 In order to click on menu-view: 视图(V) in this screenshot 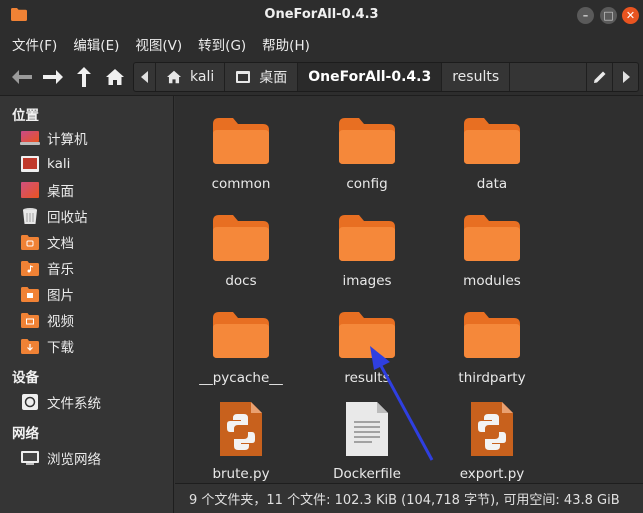, I will do `click(158, 44)`.